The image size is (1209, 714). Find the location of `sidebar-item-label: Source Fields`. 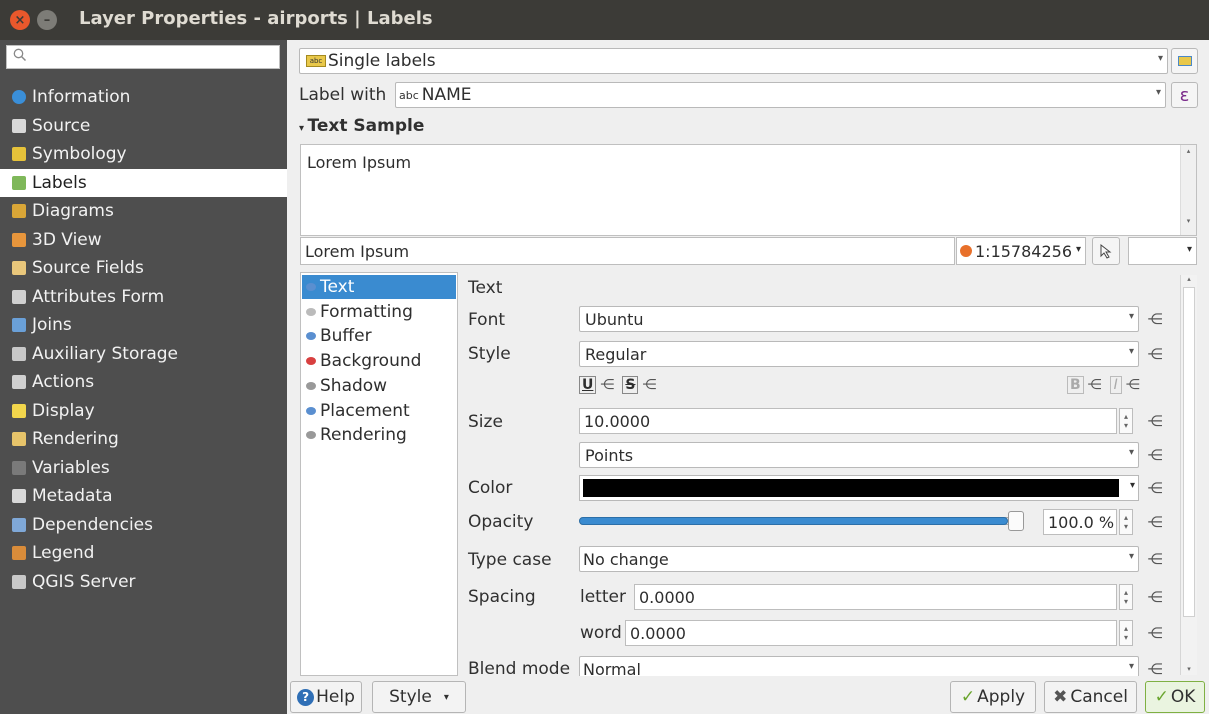

sidebar-item-label: Source Fields is located at coordinates (88, 268).